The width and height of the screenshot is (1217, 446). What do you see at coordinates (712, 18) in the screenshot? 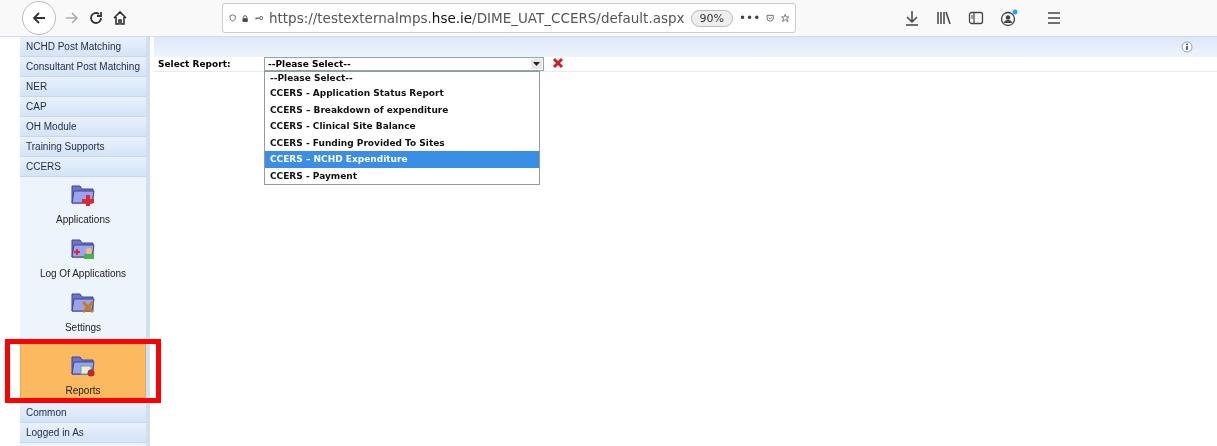
I see `zoom-level: 90%` at bounding box center [712, 18].